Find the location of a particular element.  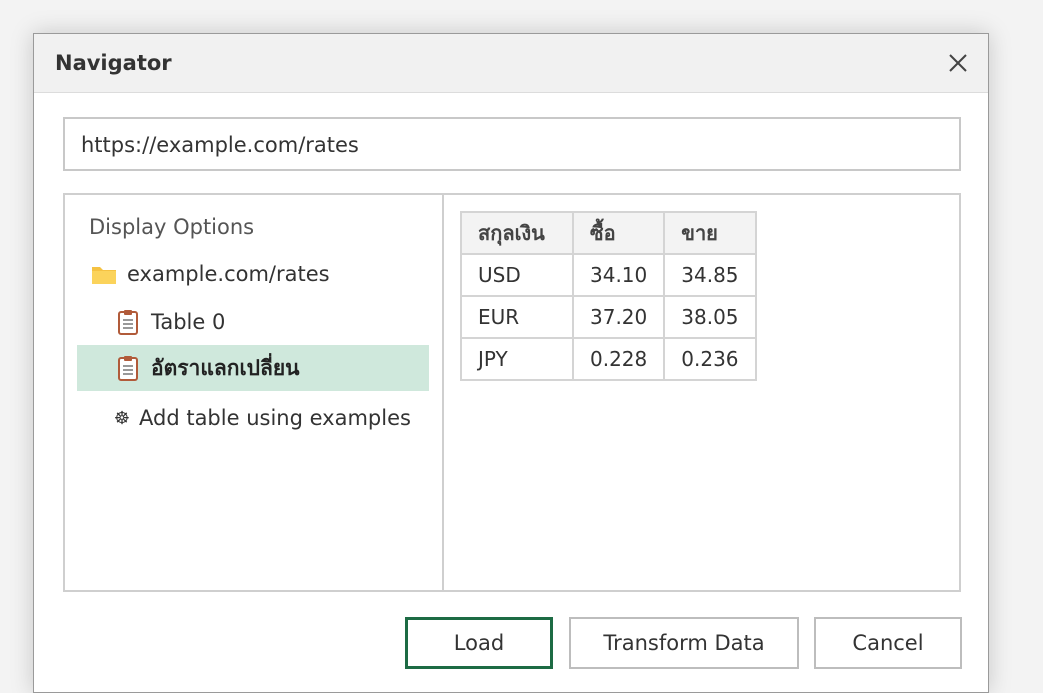

table-cell: USD is located at coordinates (517, 275).